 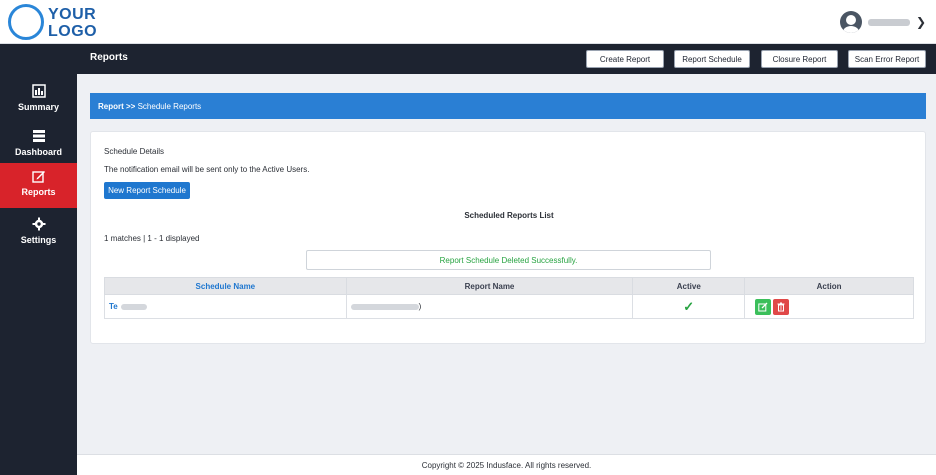 I want to click on header-action: Action, so click(x=829, y=286).